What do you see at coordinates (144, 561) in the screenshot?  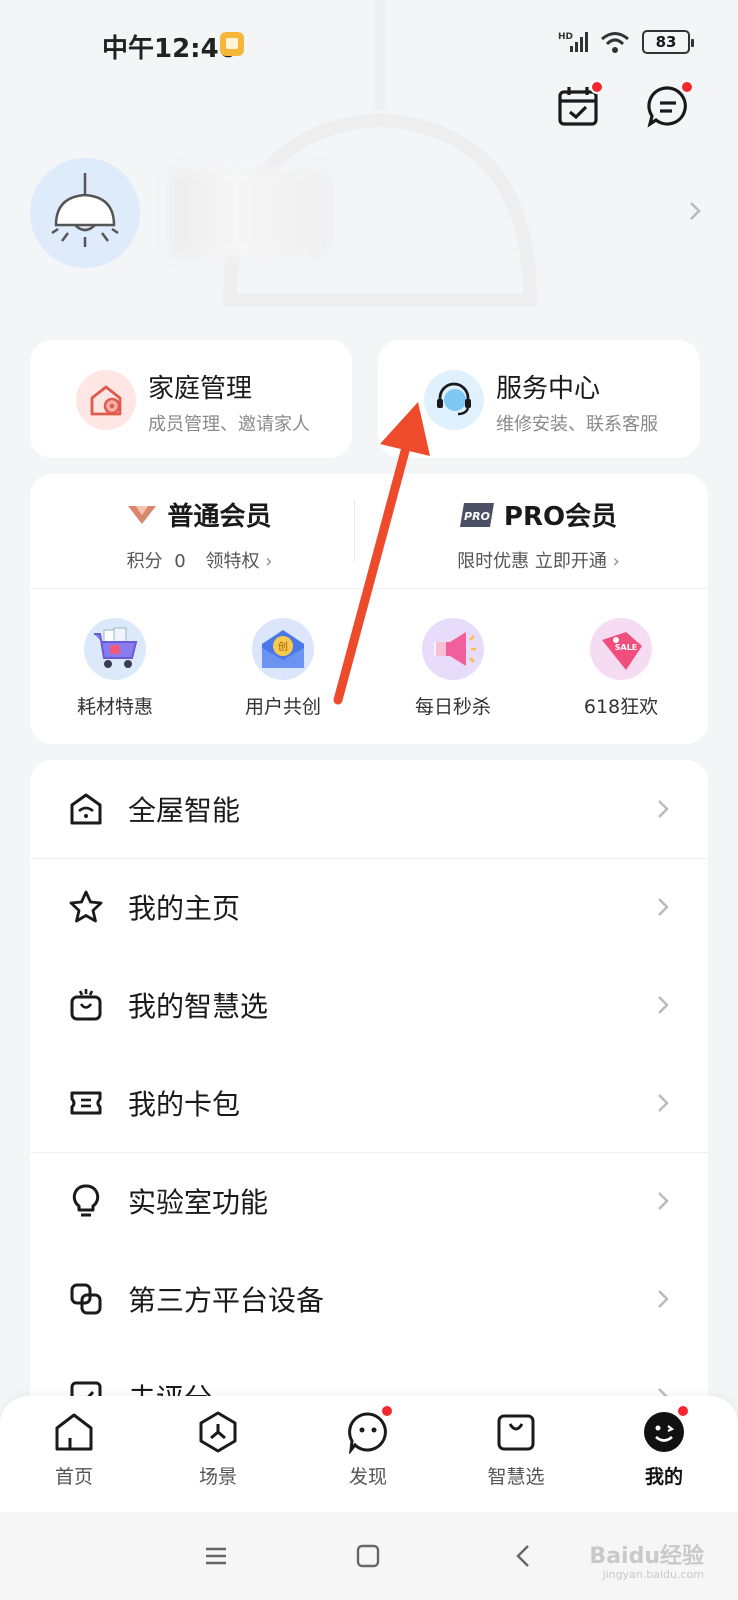 I see `points-label: 积分` at bounding box center [144, 561].